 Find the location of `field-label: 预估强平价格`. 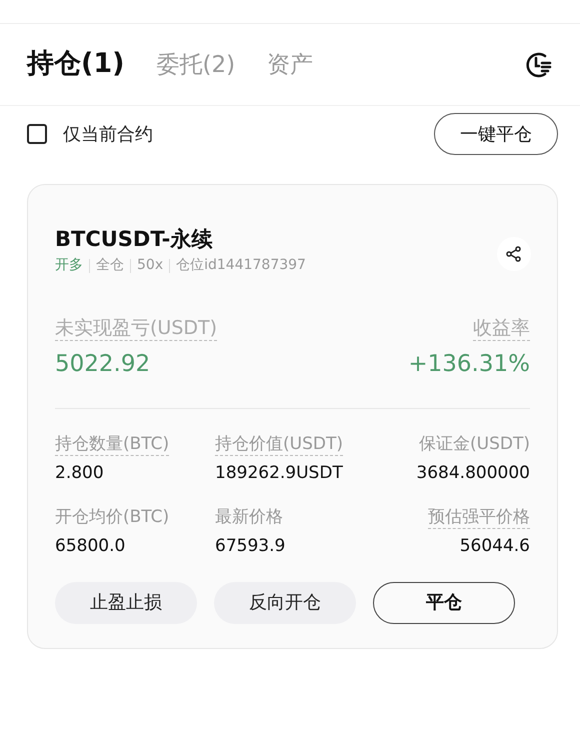

field-label: 预估强平价格 is located at coordinates (479, 517).